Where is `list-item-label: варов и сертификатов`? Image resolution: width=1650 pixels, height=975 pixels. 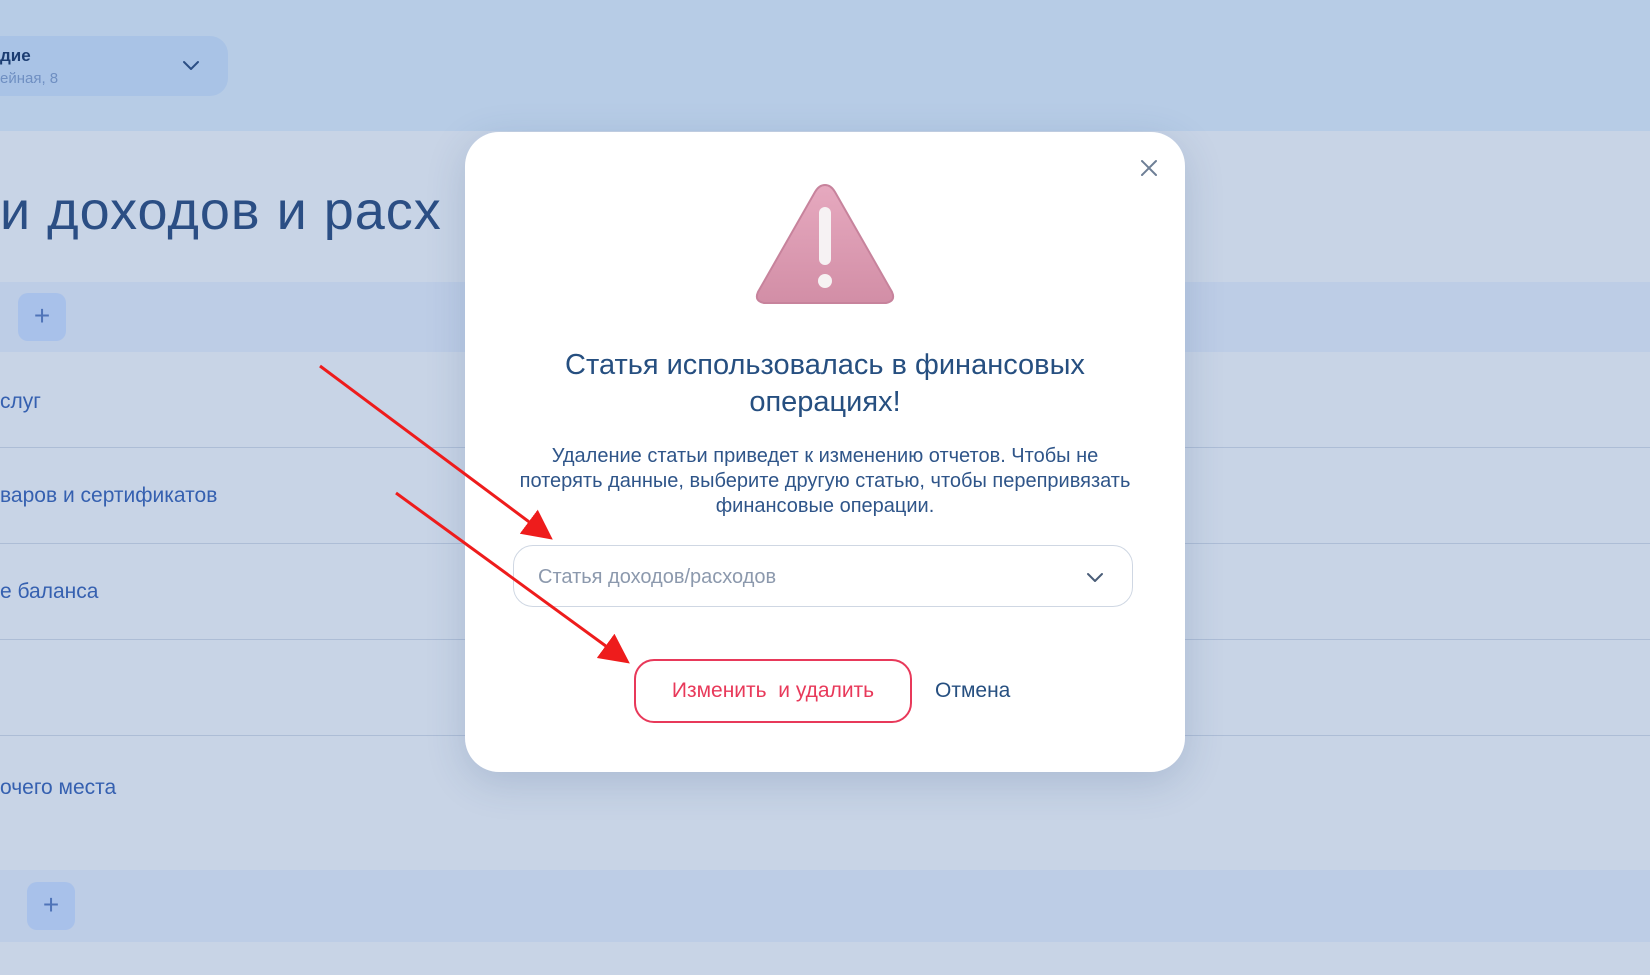
list-item-label: варов и сертификатов is located at coordinates (109, 495).